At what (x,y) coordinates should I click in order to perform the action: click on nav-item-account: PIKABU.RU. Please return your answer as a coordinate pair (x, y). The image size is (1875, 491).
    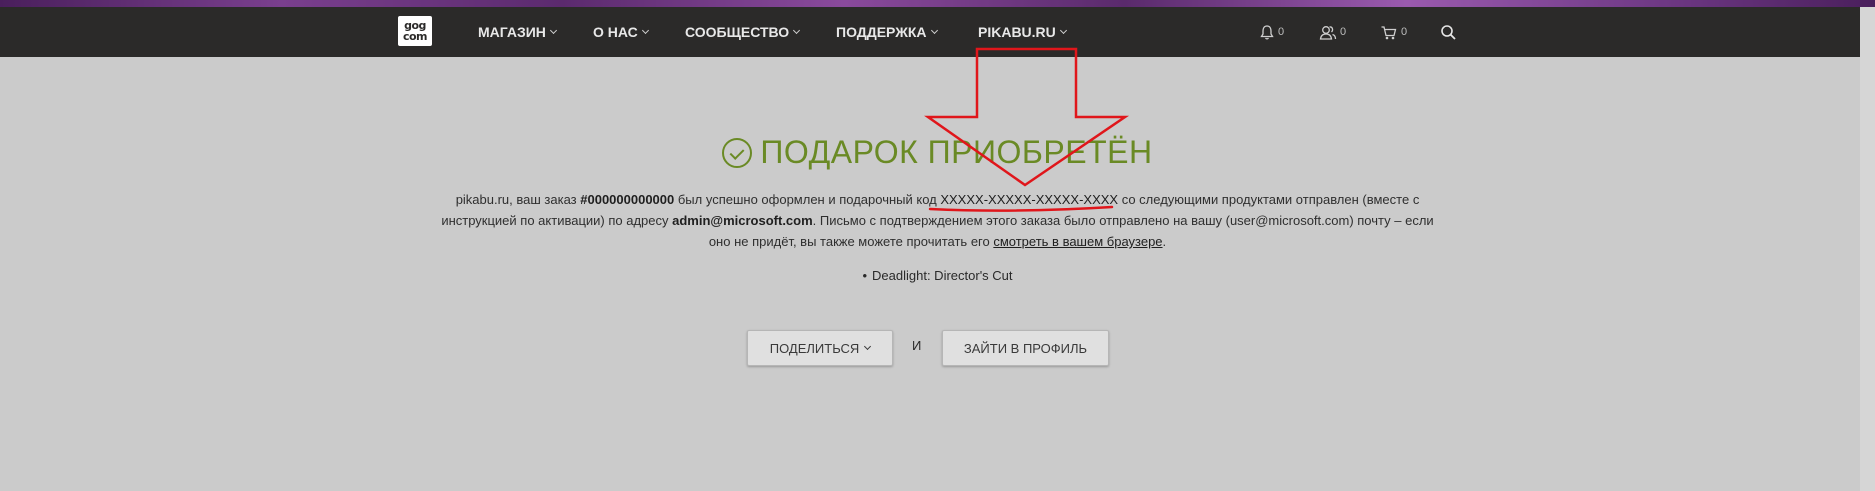
    Looking at the image, I should click on (1022, 32).